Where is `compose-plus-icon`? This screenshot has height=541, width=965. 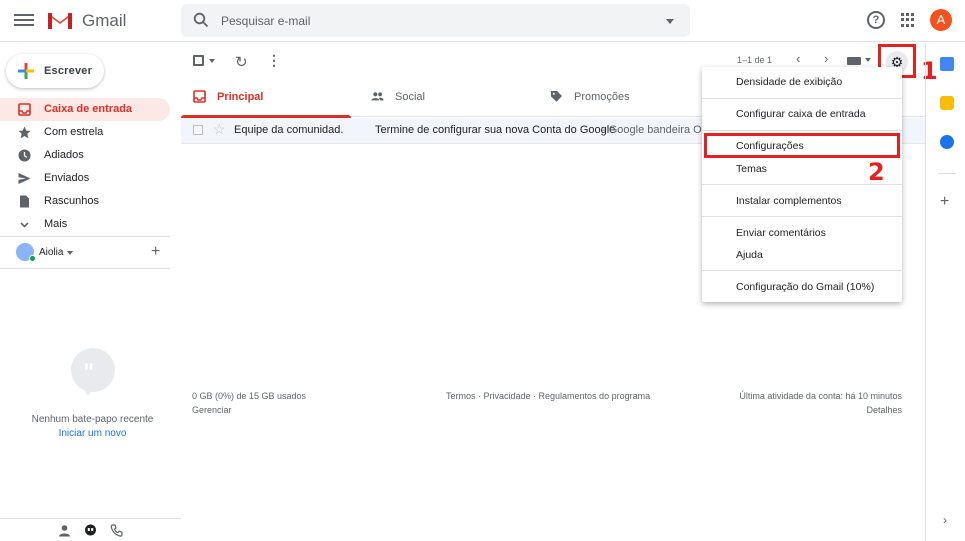
compose-plus-icon is located at coordinates (26, 71).